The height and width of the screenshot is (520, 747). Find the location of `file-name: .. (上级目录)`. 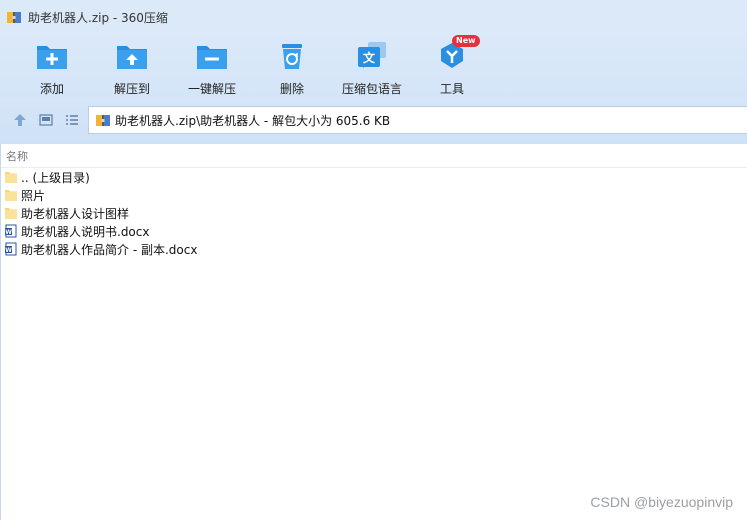

file-name: .. (上级目录) is located at coordinates (55, 177).